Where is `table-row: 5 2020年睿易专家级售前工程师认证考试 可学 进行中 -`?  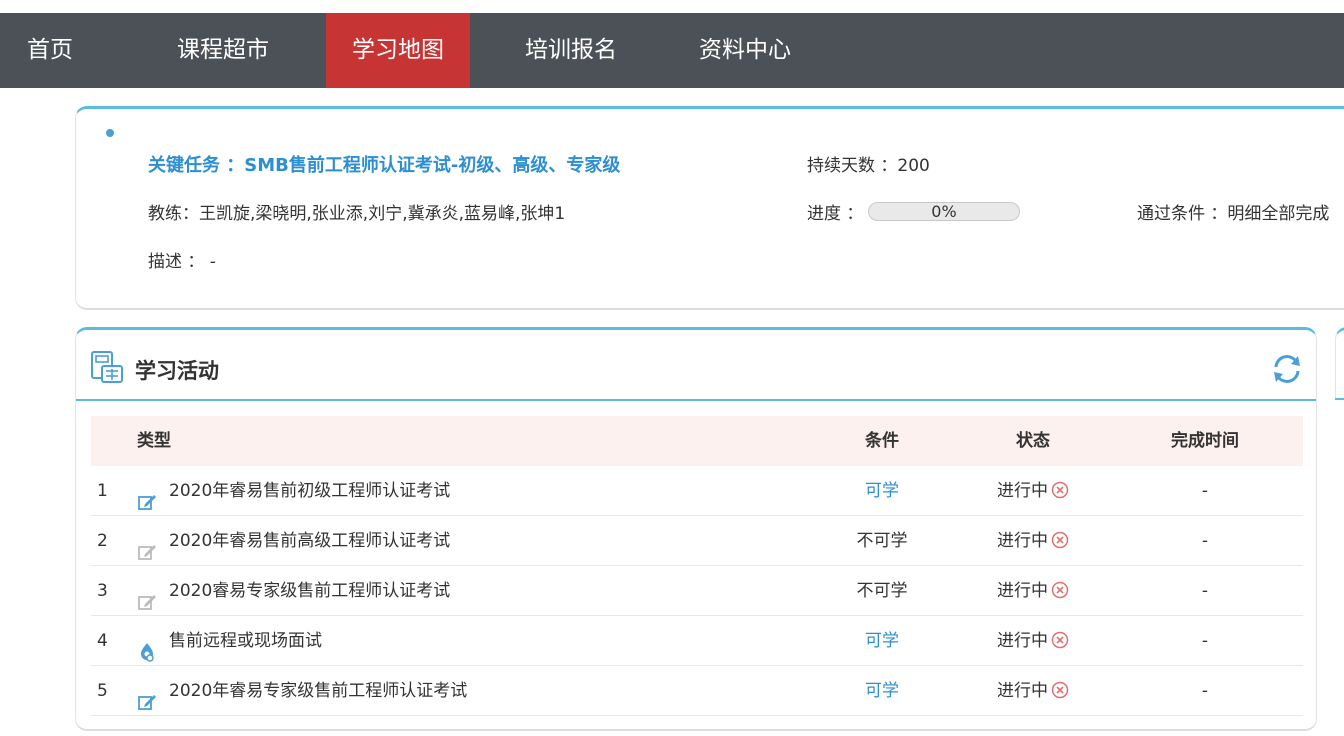
table-row: 5 2020年睿易专家级售前工程师认证考试 可学 进行中 - is located at coordinates (697, 691).